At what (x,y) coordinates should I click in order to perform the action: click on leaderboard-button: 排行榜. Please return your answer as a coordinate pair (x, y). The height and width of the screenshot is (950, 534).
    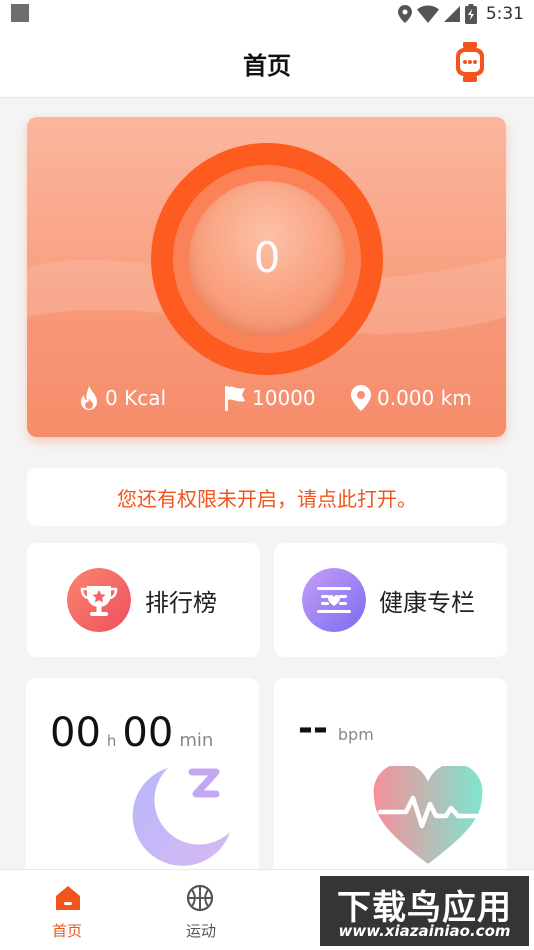
    Looking at the image, I should click on (143, 600).